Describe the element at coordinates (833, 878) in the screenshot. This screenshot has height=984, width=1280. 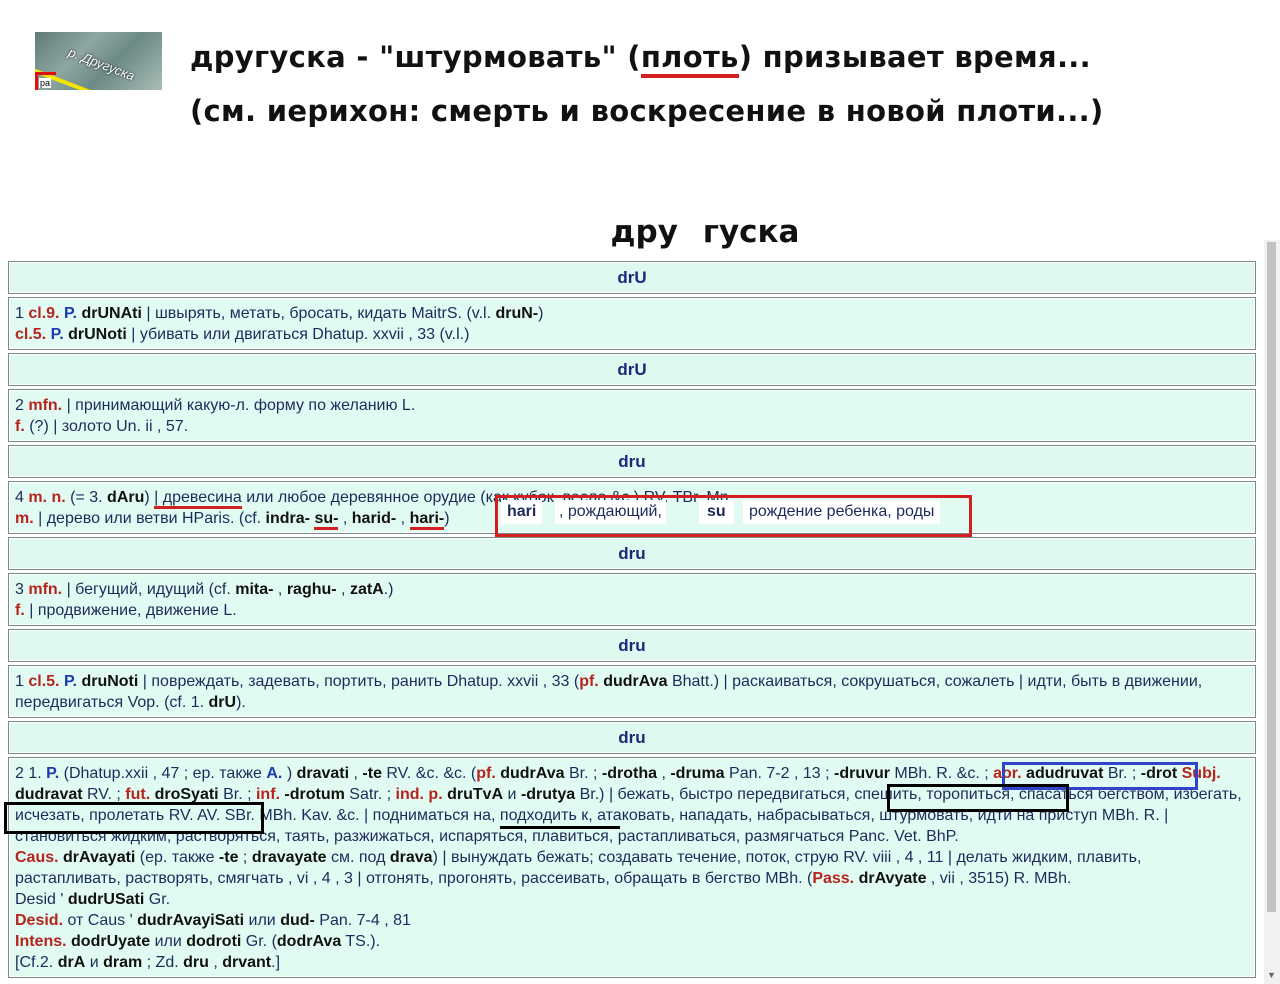
I see `grammar-label: Pass.` at that location.